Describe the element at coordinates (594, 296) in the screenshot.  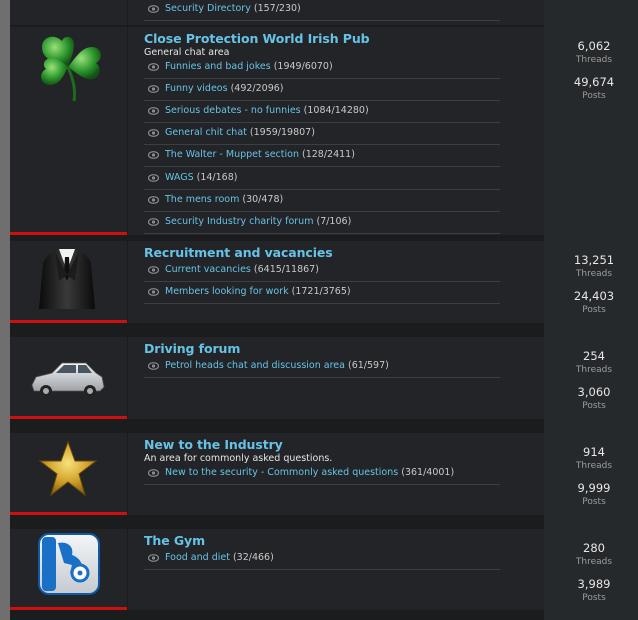
I see `post-count: 24,403` at that location.